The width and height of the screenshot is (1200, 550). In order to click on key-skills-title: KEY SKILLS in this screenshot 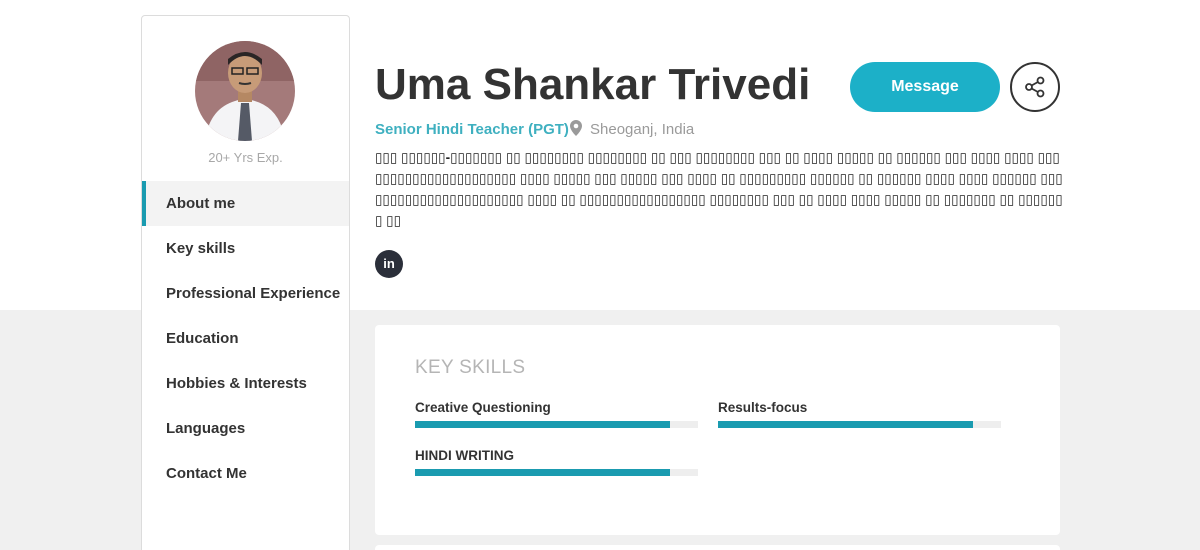, I will do `click(470, 367)`.